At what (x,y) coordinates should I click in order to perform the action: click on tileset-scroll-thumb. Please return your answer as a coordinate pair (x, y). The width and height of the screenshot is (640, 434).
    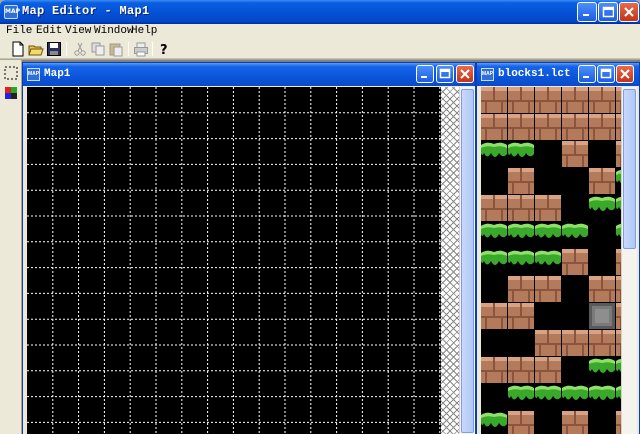
    Looking at the image, I should click on (629, 169).